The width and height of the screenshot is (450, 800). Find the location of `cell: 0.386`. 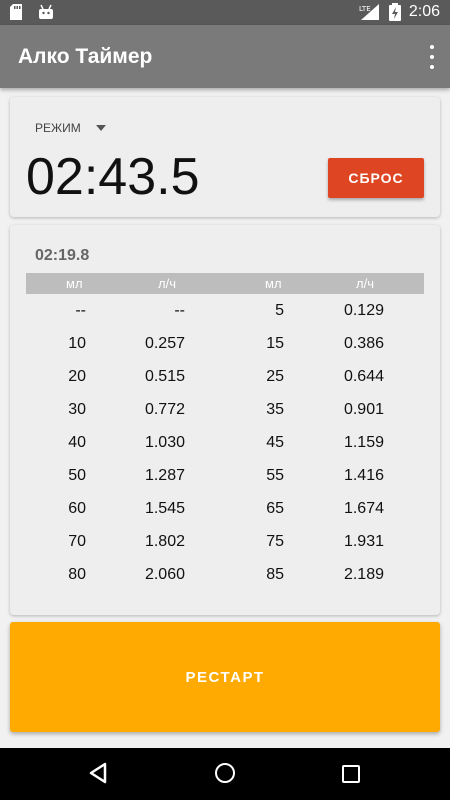

cell: 0.386 is located at coordinates (363, 343).